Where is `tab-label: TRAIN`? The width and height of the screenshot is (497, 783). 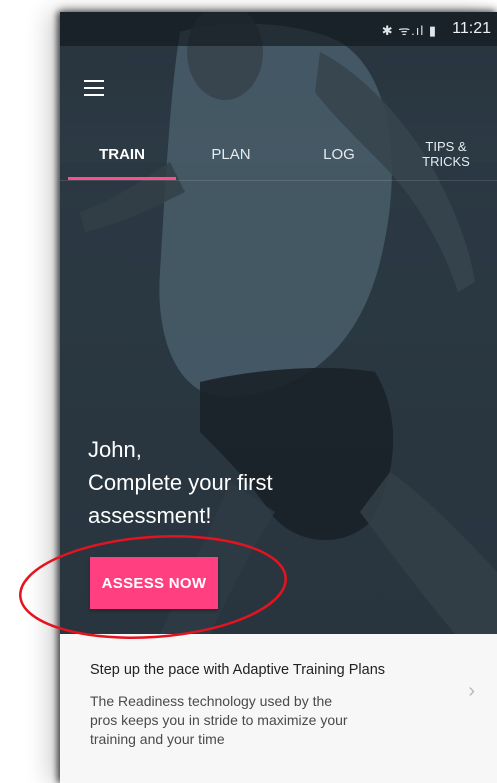
tab-label: TRAIN is located at coordinates (122, 154).